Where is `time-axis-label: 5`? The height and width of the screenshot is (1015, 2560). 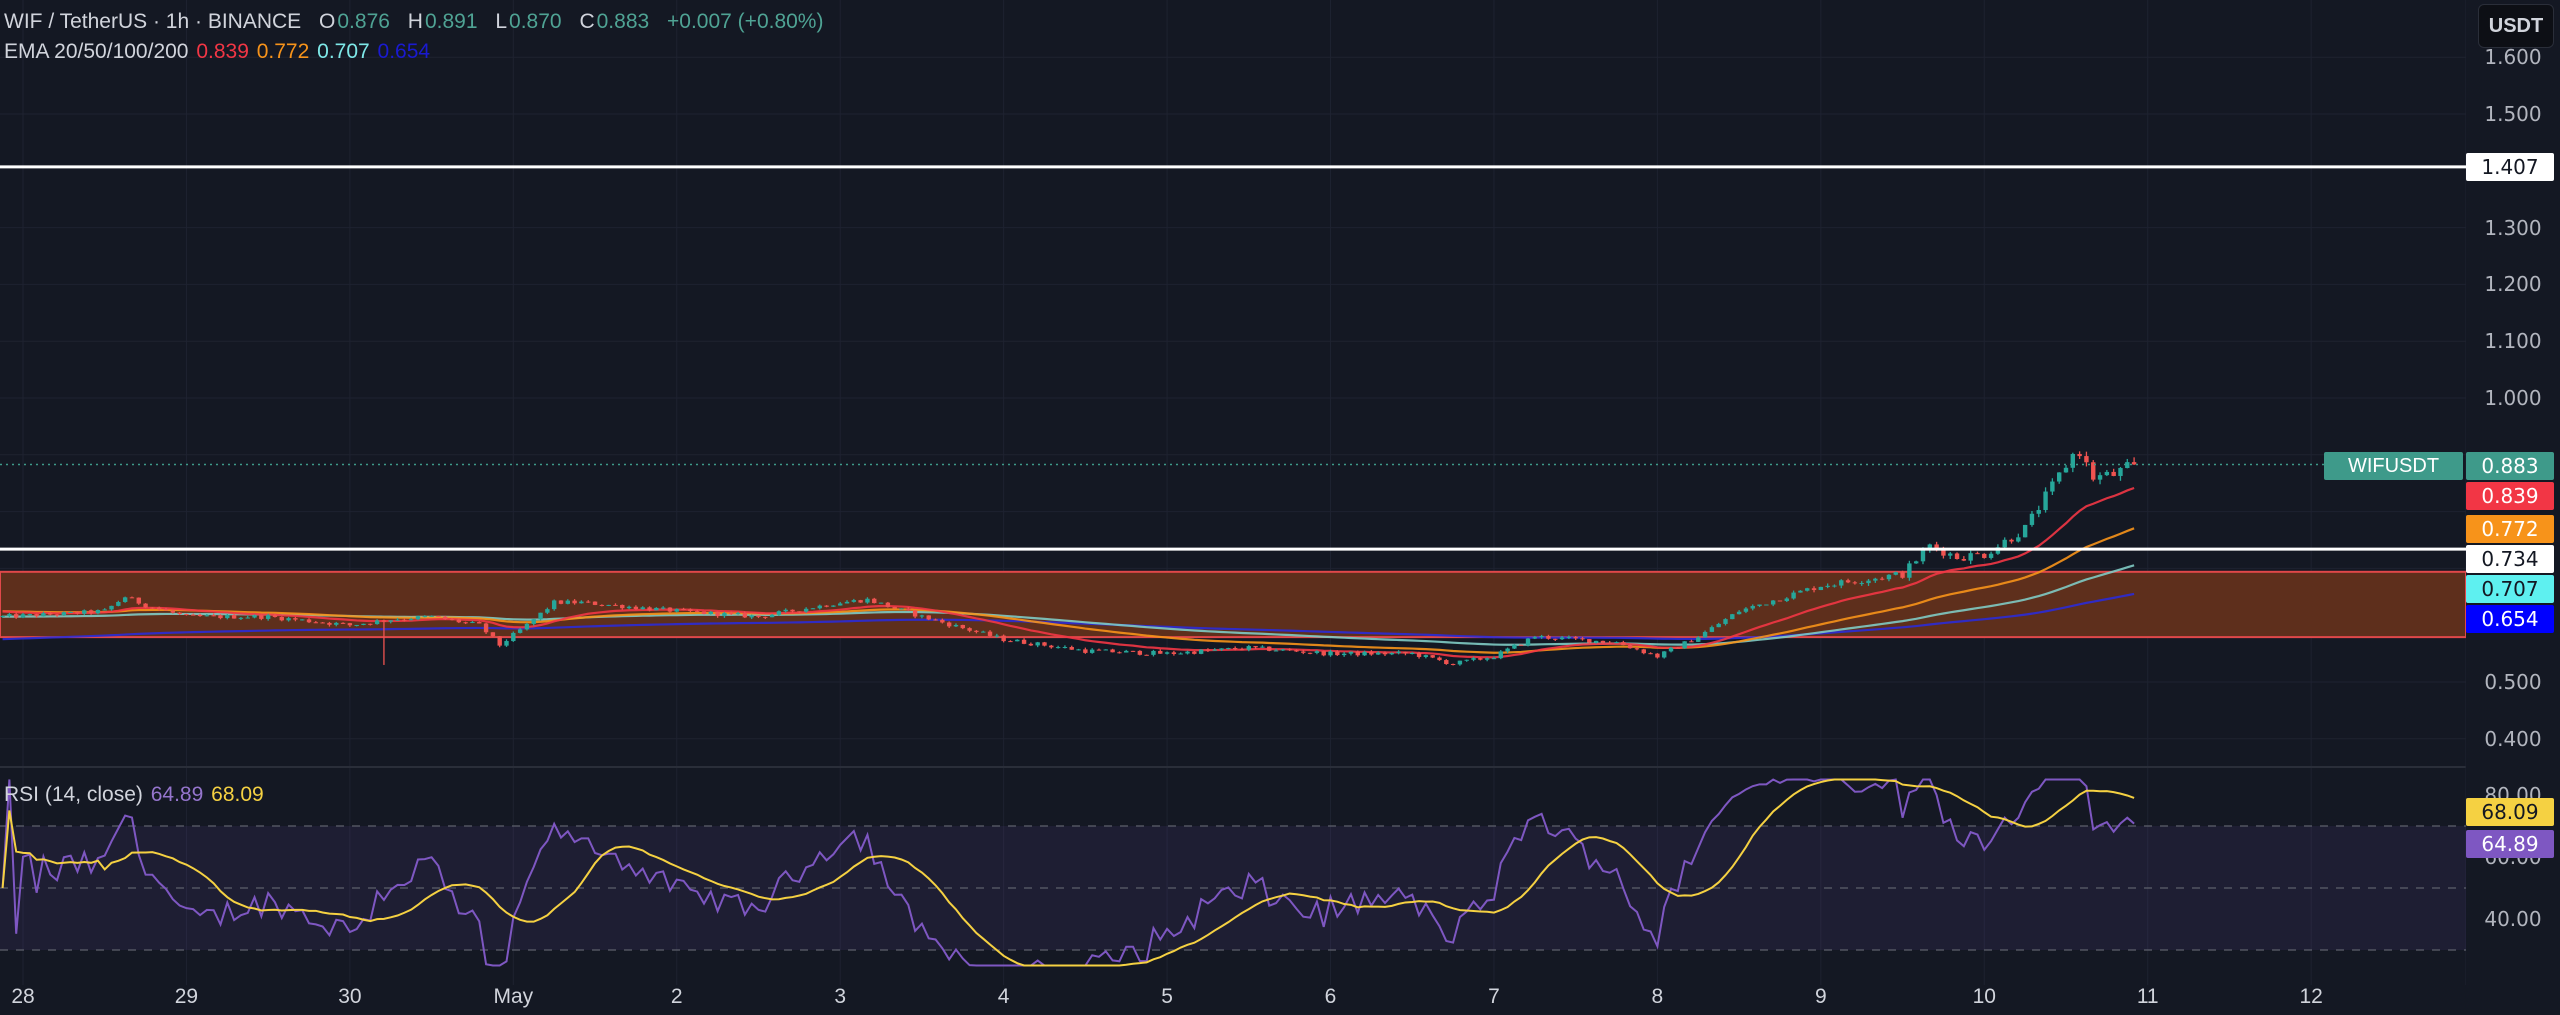 time-axis-label: 5 is located at coordinates (1167, 996).